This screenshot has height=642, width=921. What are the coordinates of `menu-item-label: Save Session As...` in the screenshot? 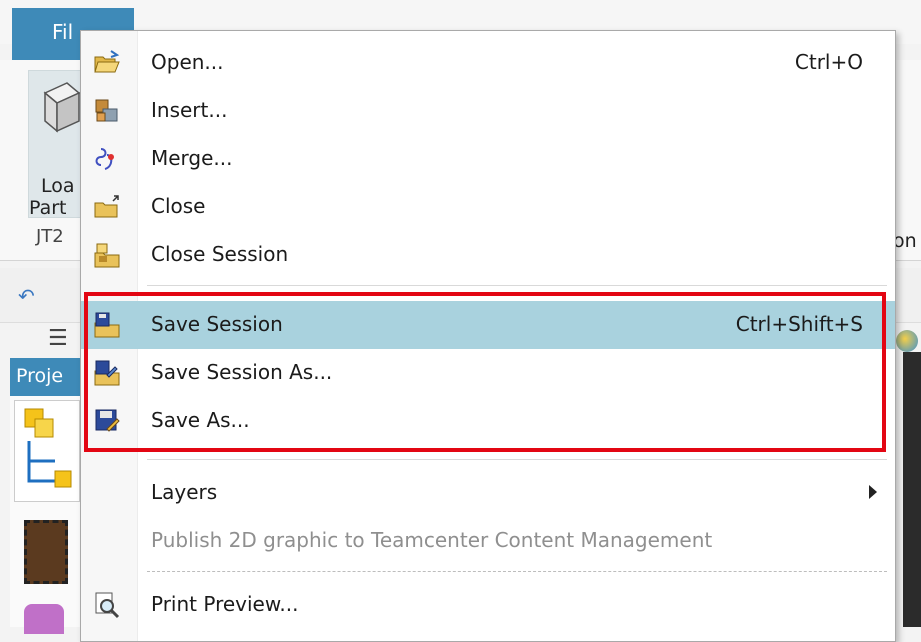 It's located at (242, 372).